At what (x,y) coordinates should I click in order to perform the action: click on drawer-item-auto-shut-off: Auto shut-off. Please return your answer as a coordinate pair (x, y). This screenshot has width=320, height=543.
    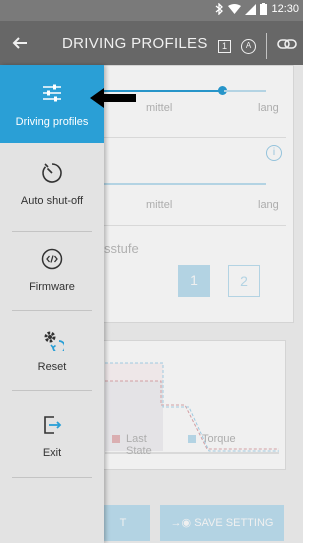
    Looking at the image, I should click on (52, 185).